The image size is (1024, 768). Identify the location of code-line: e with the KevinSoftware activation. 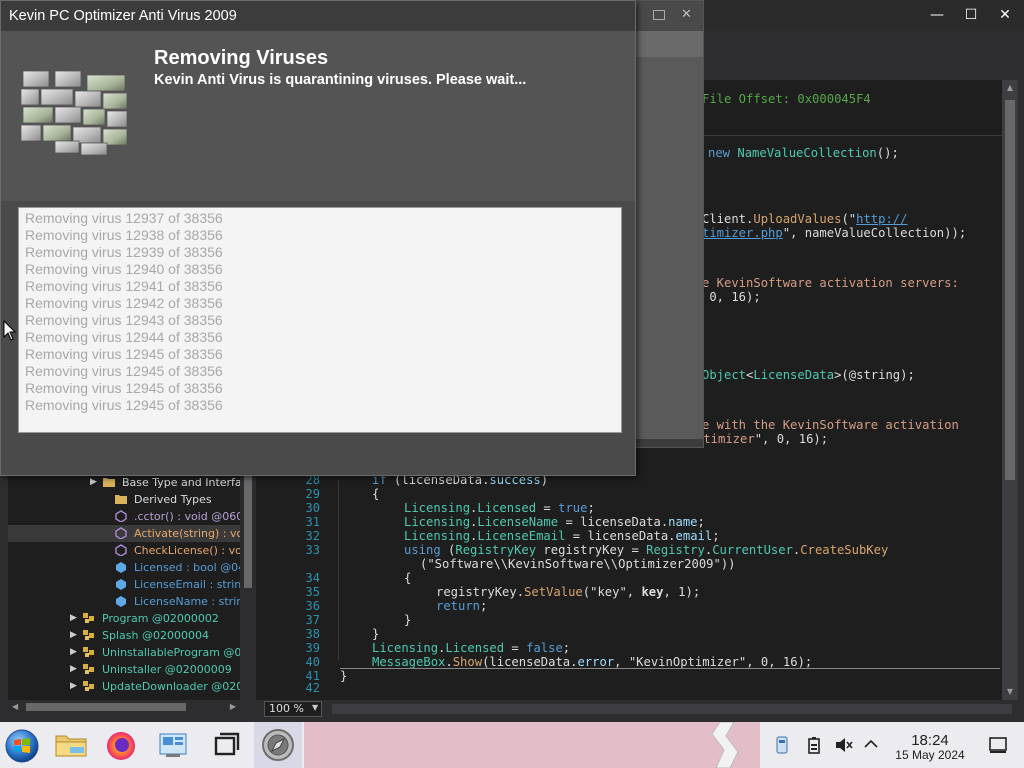
(830, 425).